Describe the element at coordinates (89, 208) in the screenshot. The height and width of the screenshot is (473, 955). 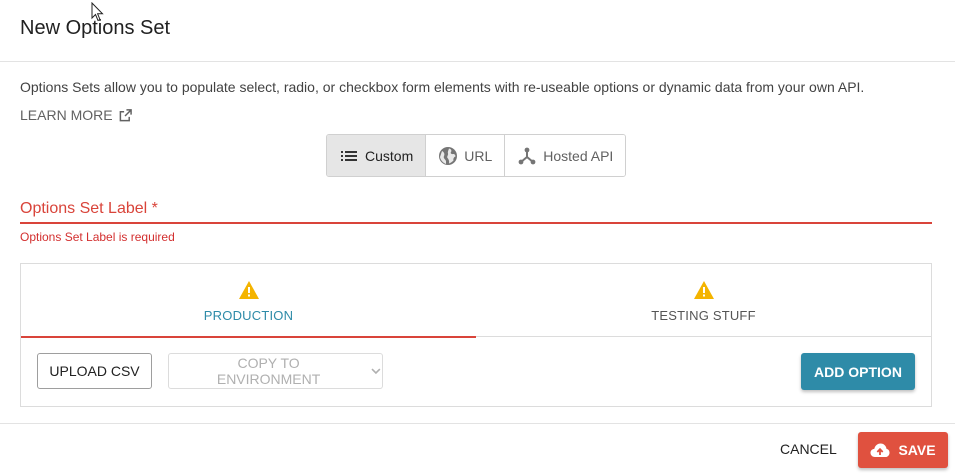
I see `options-set-label-placeholder: Options Set Label *` at that location.